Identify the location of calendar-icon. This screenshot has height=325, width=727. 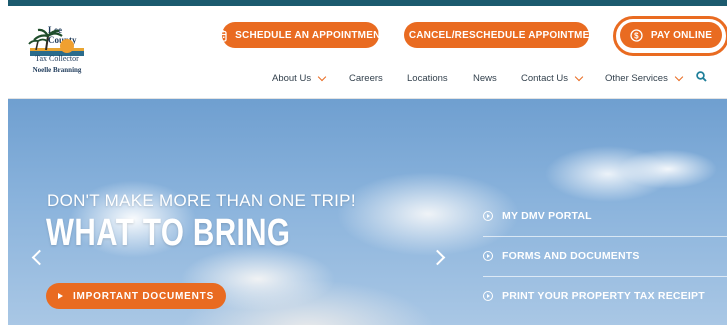
(220, 35).